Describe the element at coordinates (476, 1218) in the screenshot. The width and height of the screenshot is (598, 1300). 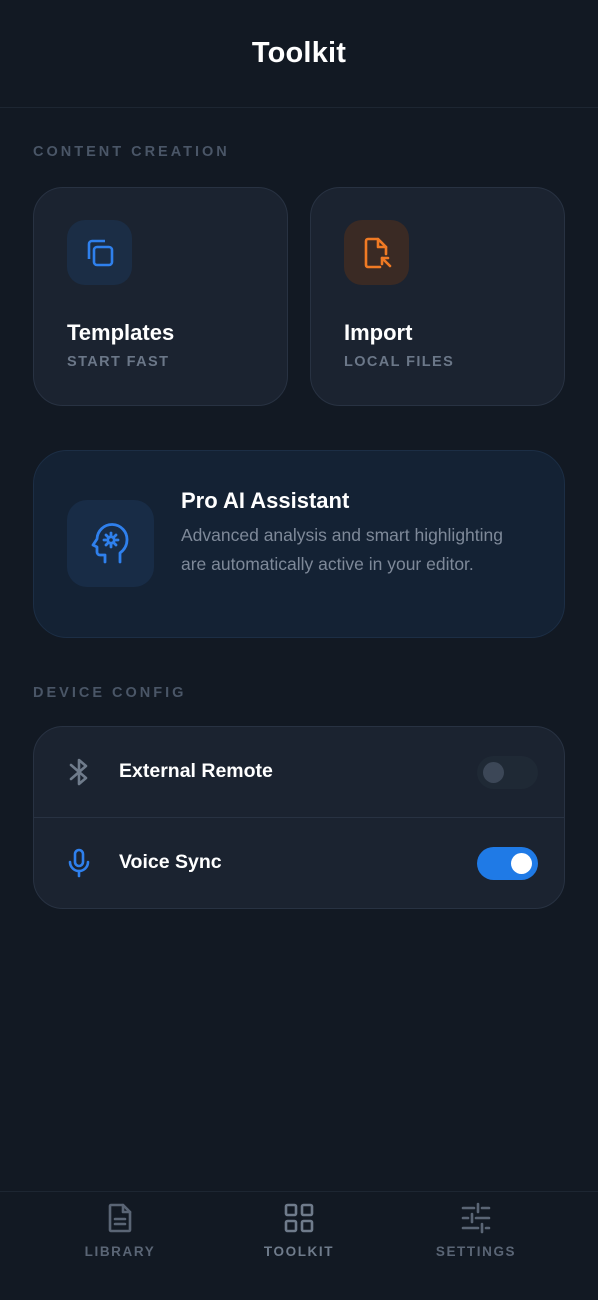
I see `sliders-icon` at that location.